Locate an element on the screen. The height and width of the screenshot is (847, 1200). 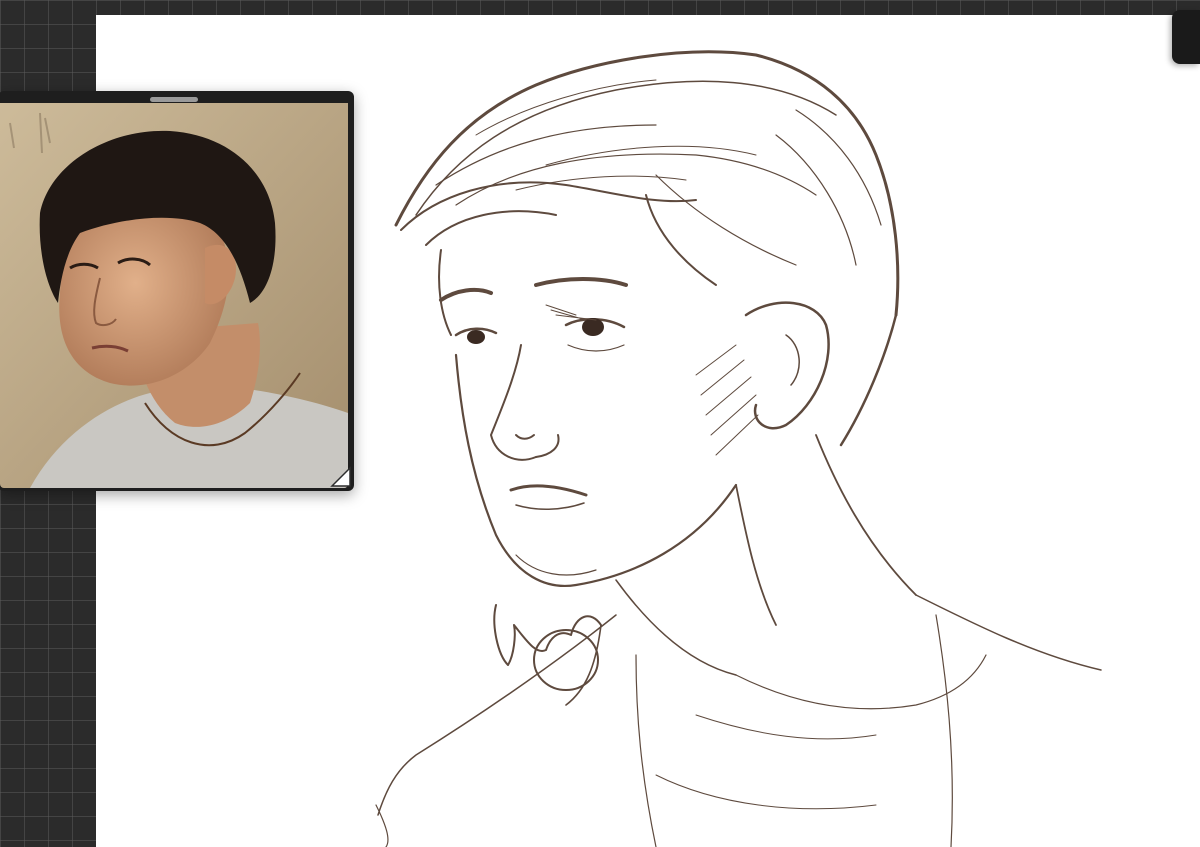
resize-corner-icon is located at coordinates (341, 477).